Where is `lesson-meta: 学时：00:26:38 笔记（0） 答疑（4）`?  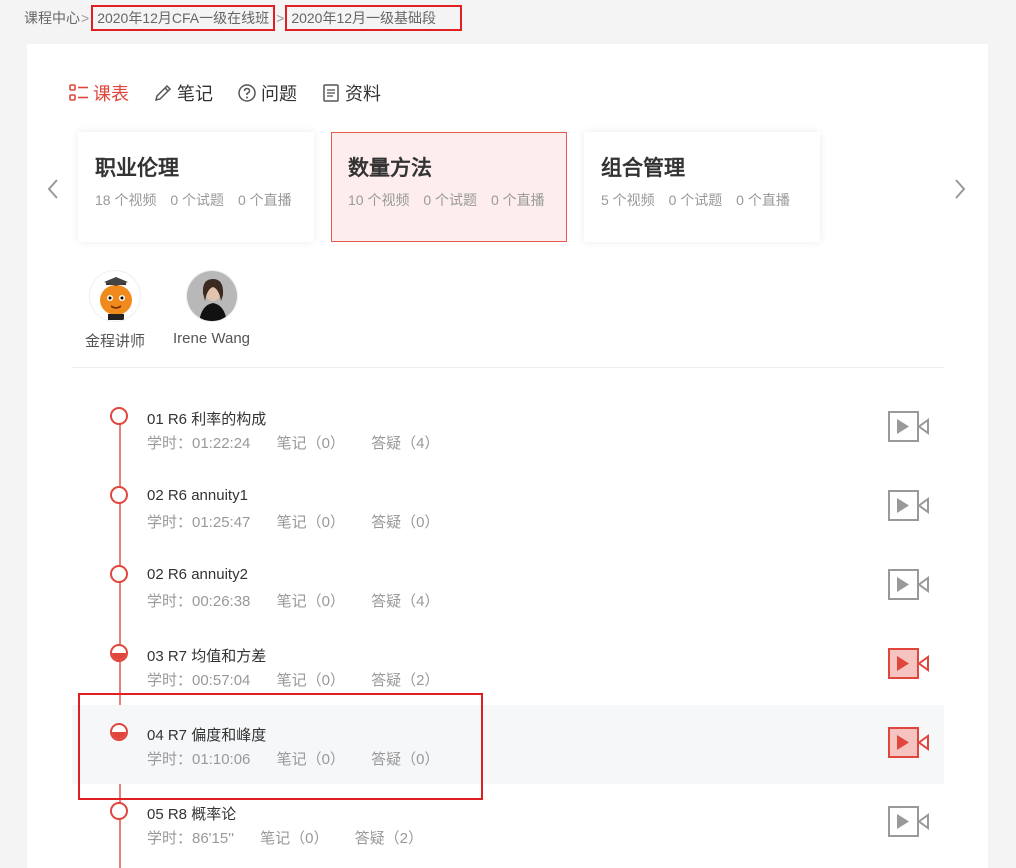
lesson-meta: 学时：00:26:38 笔记（0） 答疑（4） is located at coordinates (304, 600).